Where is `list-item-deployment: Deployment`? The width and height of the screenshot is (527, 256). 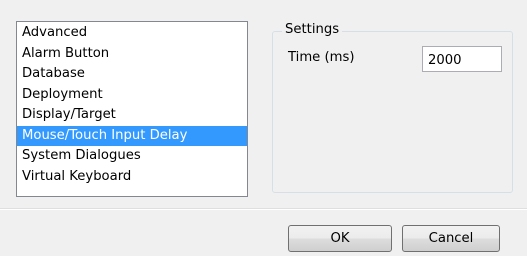
list-item-deployment: Deployment is located at coordinates (132, 95).